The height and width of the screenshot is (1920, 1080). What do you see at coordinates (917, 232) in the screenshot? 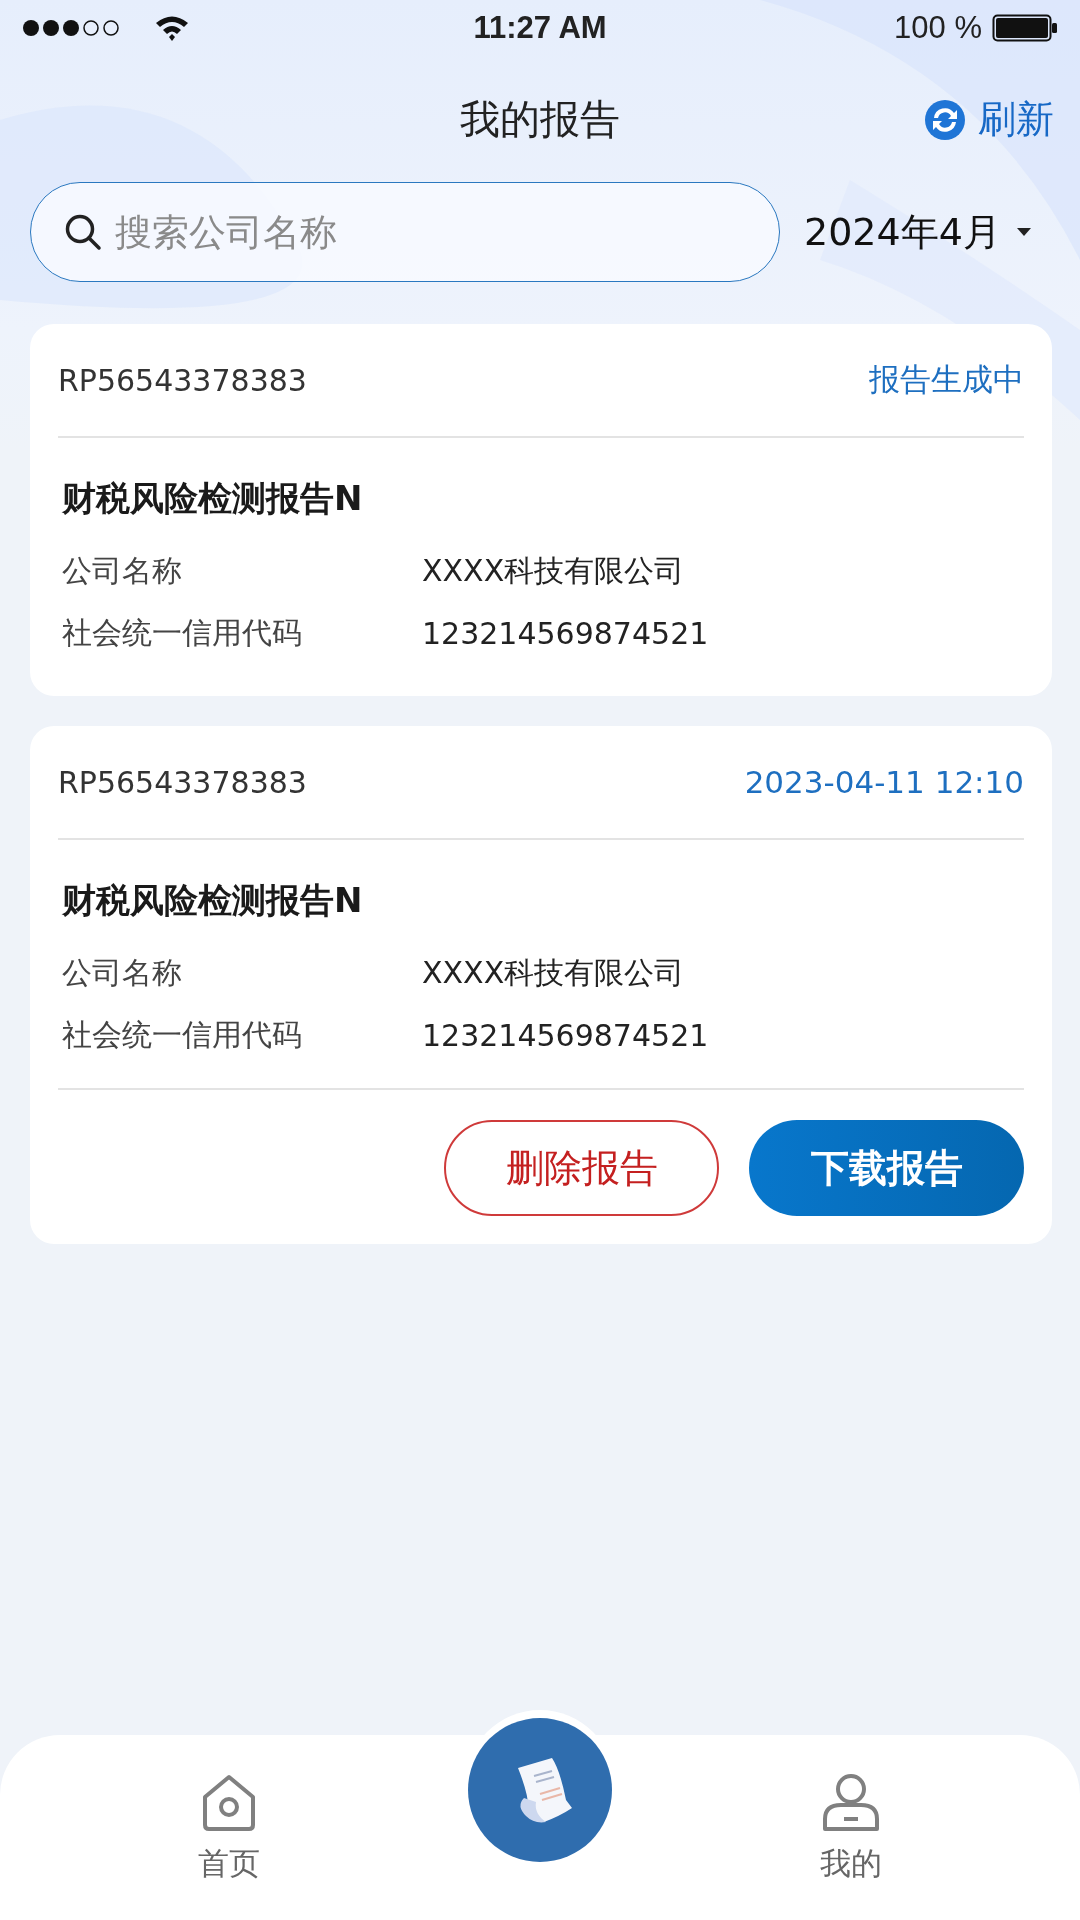
I see `date-dropdown: 2024年4月` at bounding box center [917, 232].